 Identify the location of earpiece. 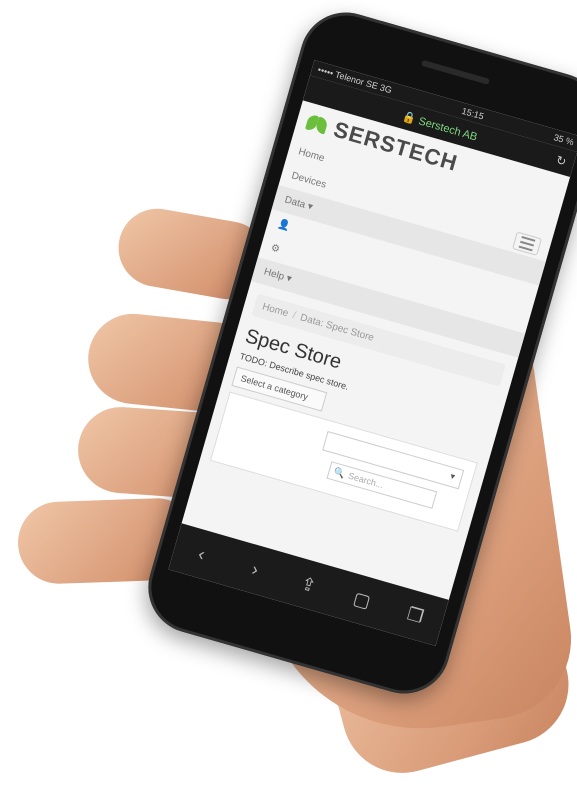
(455, 72).